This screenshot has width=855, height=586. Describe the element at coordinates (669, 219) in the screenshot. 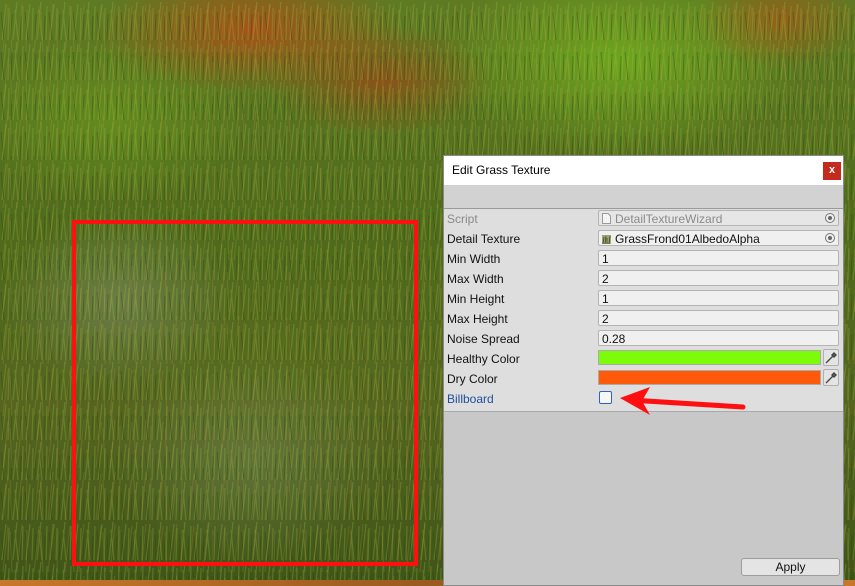

I see `script-value: DetailTextureWizard` at that location.